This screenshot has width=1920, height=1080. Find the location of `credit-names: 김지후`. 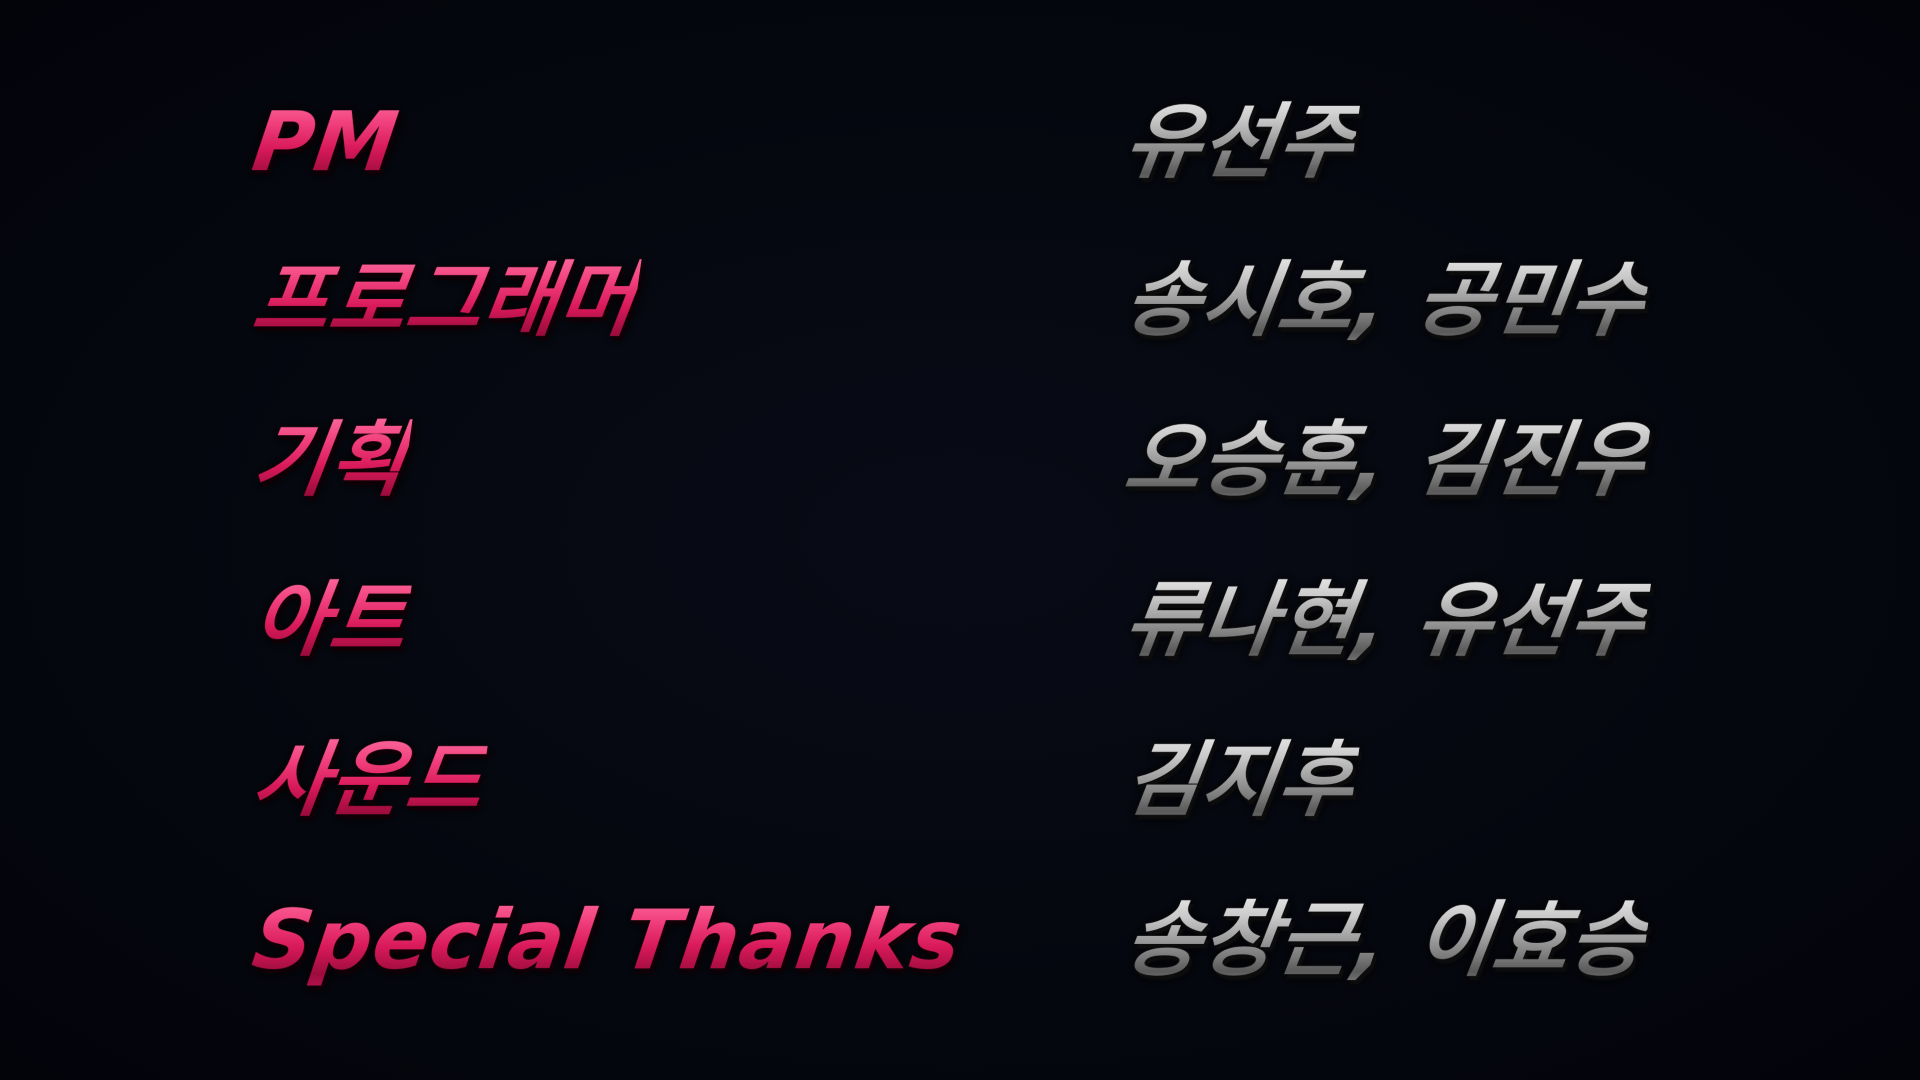

credit-names: 김지후 is located at coordinates (1240, 781).